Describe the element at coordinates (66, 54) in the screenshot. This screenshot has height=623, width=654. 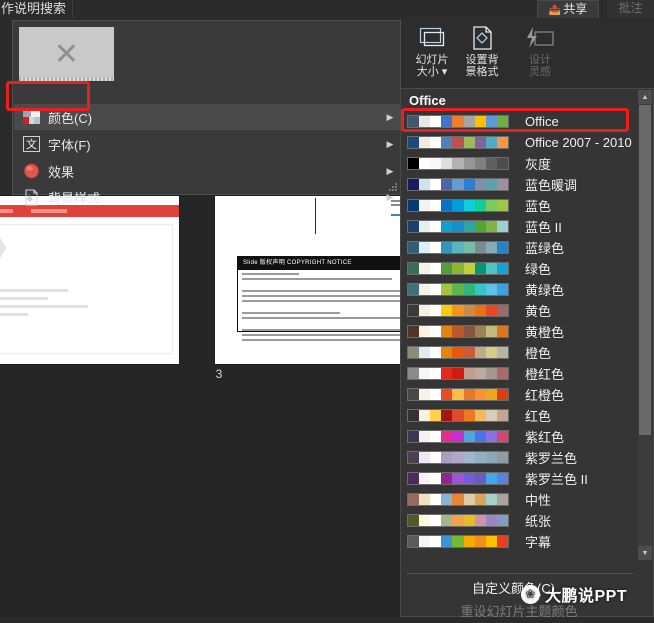
I see `variant-preview-thumbnail: ✕` at that location.